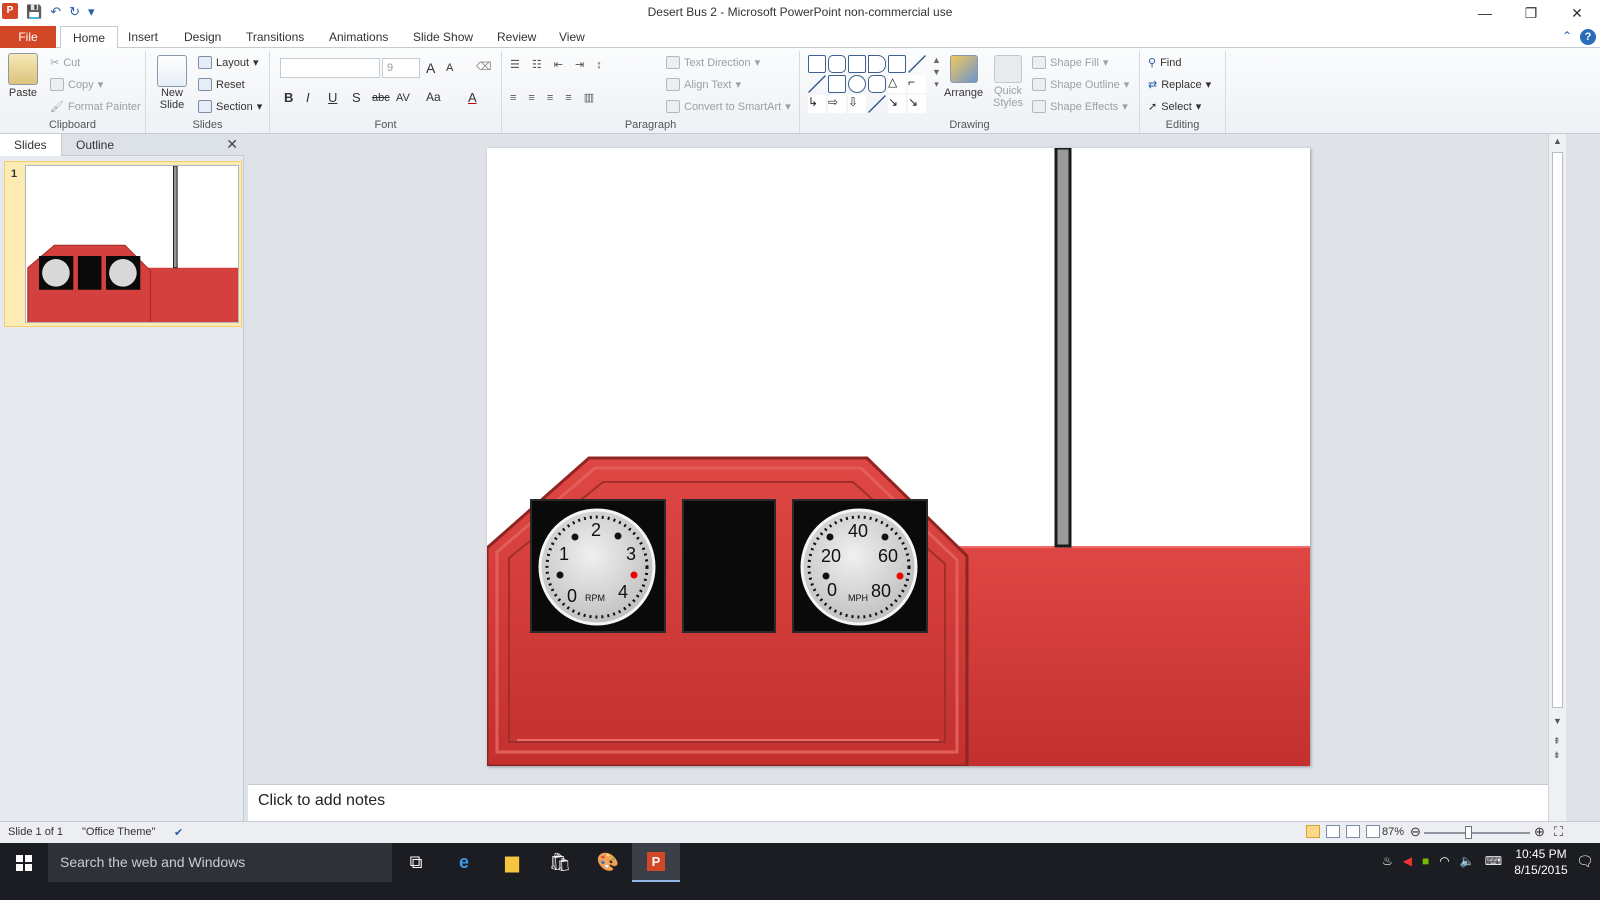 This screenshot has height=900, width=1600. I want to click on center-screen, so click(729, 566).